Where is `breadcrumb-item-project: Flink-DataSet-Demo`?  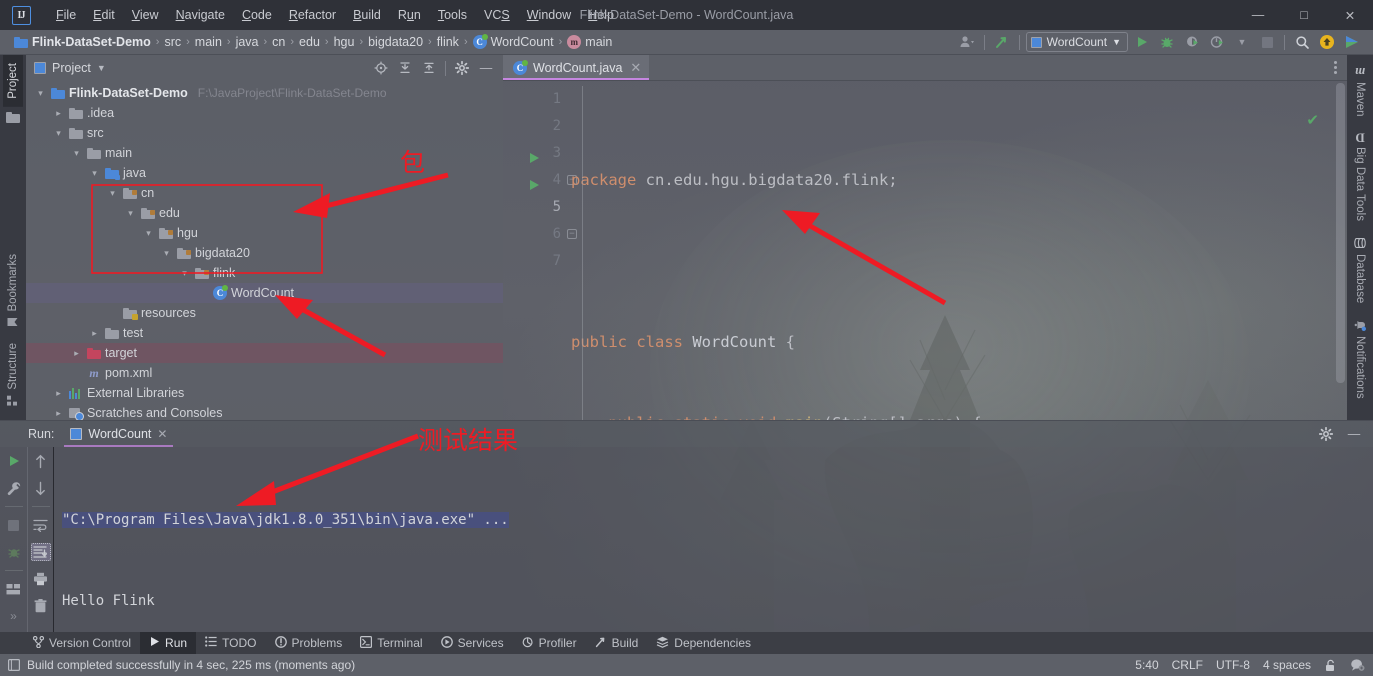 breadcrumb-item-project: Flink-DataSet-Demo is located at coordinates (82, 42).